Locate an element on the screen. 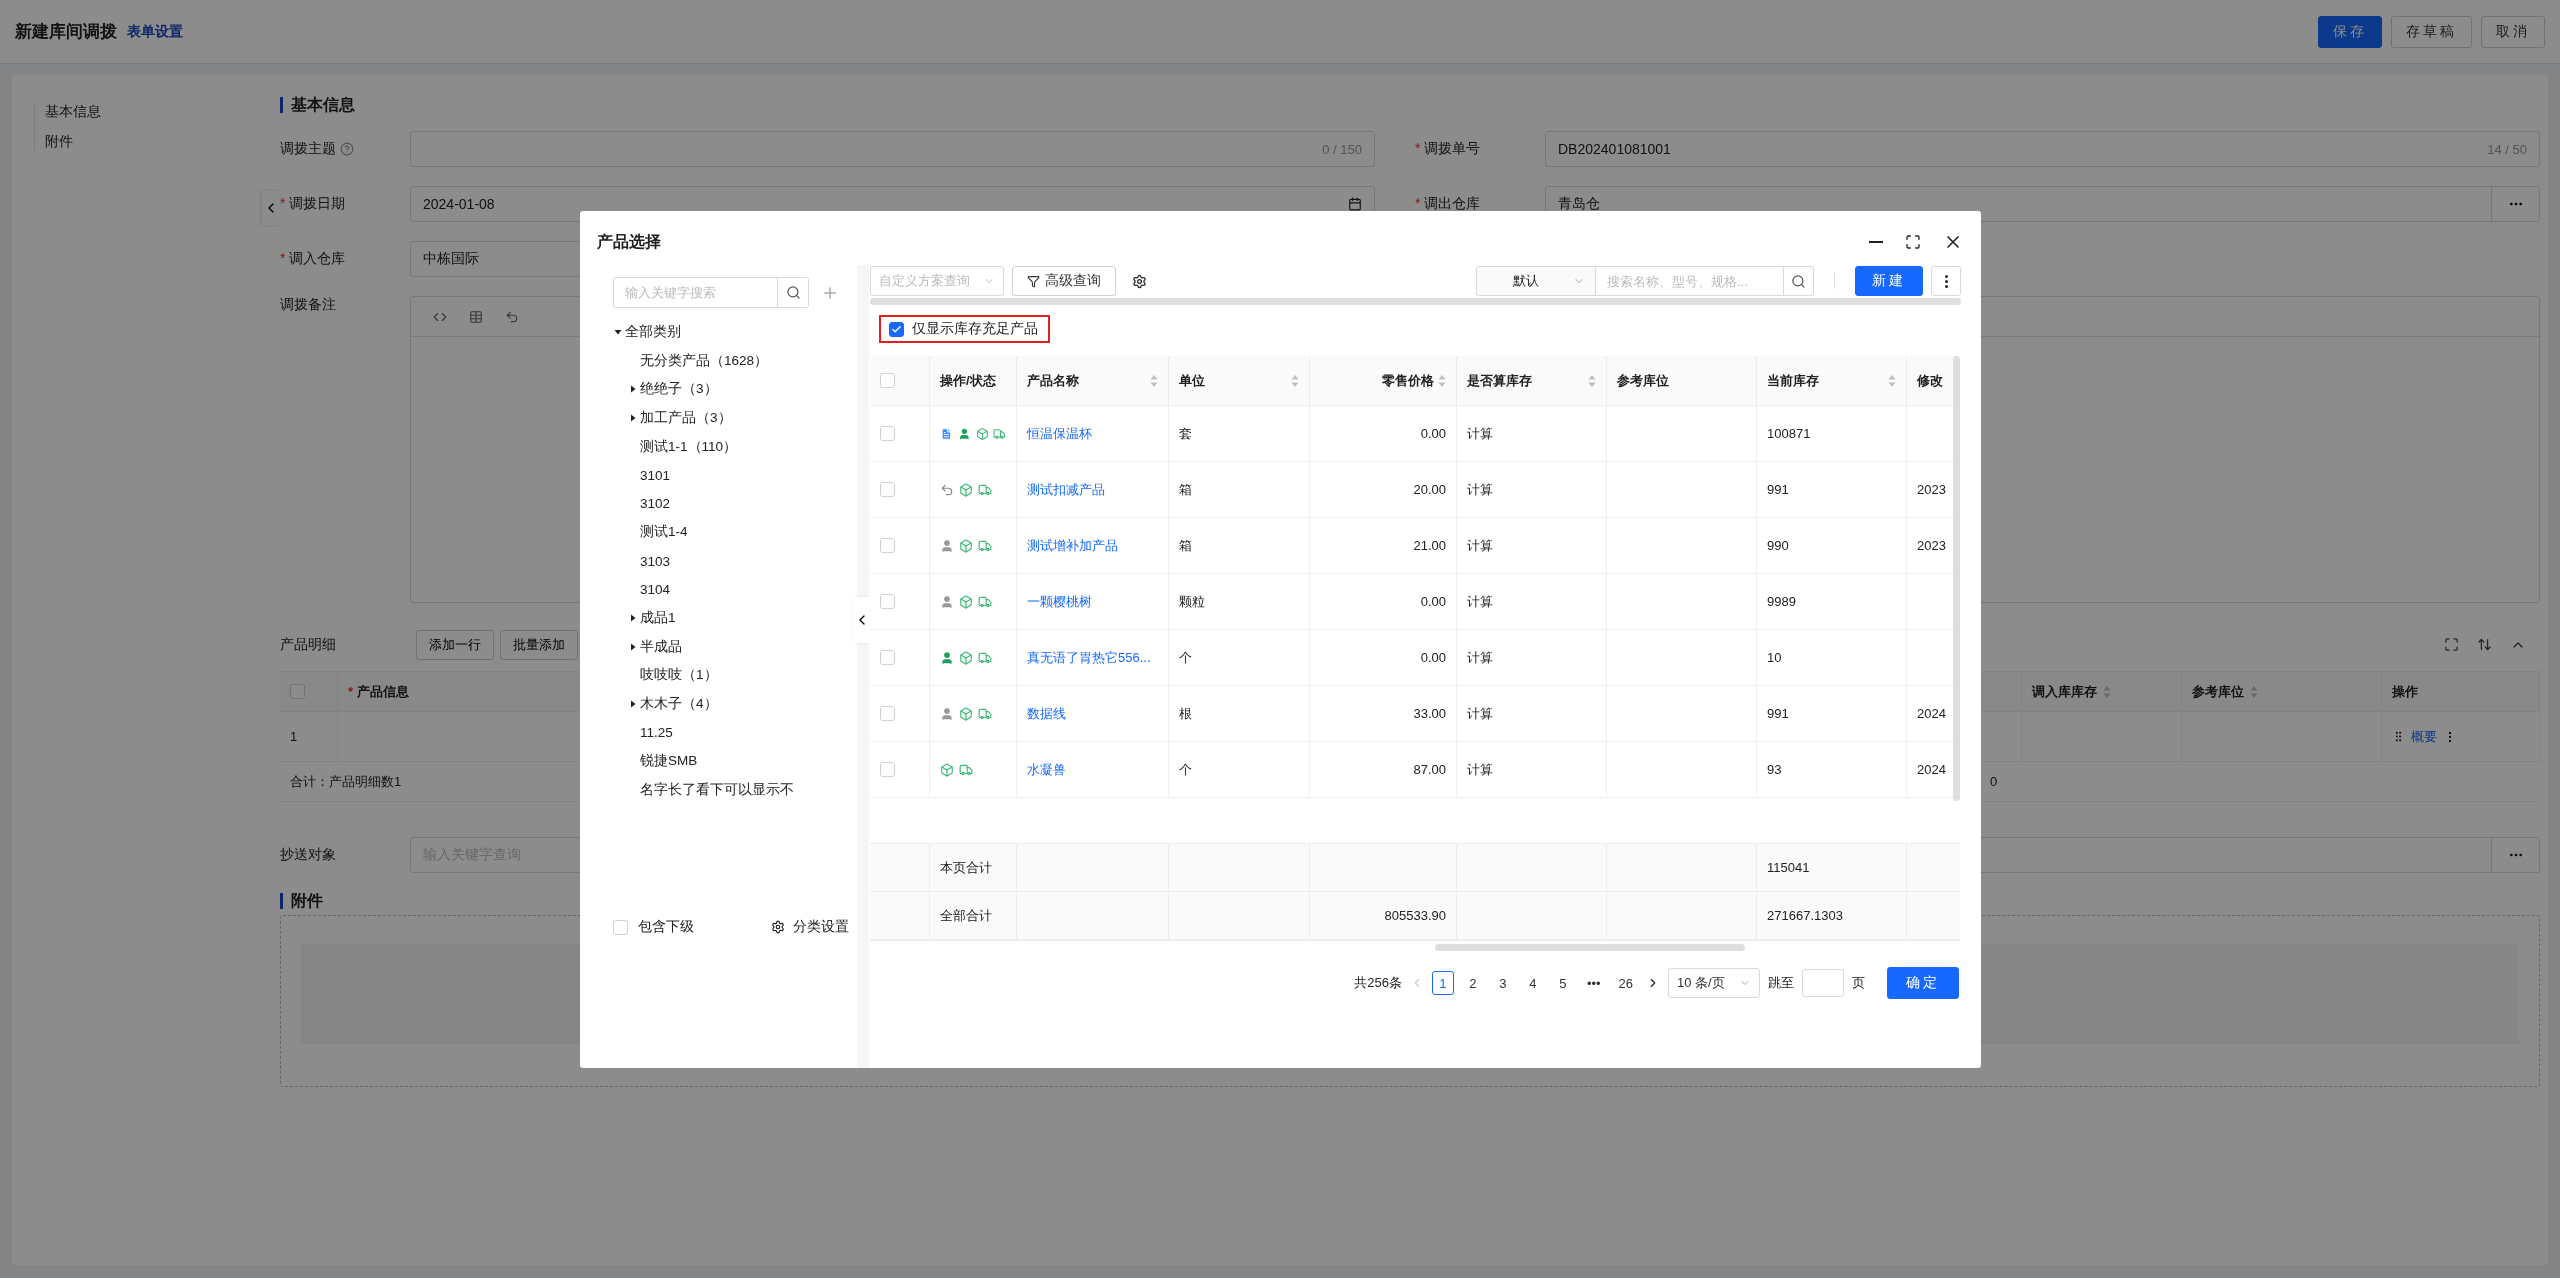 Image resolution: width=2560 pixels, height=1278 pixels. table-cell: 1 is located at coordinates (309, 737).